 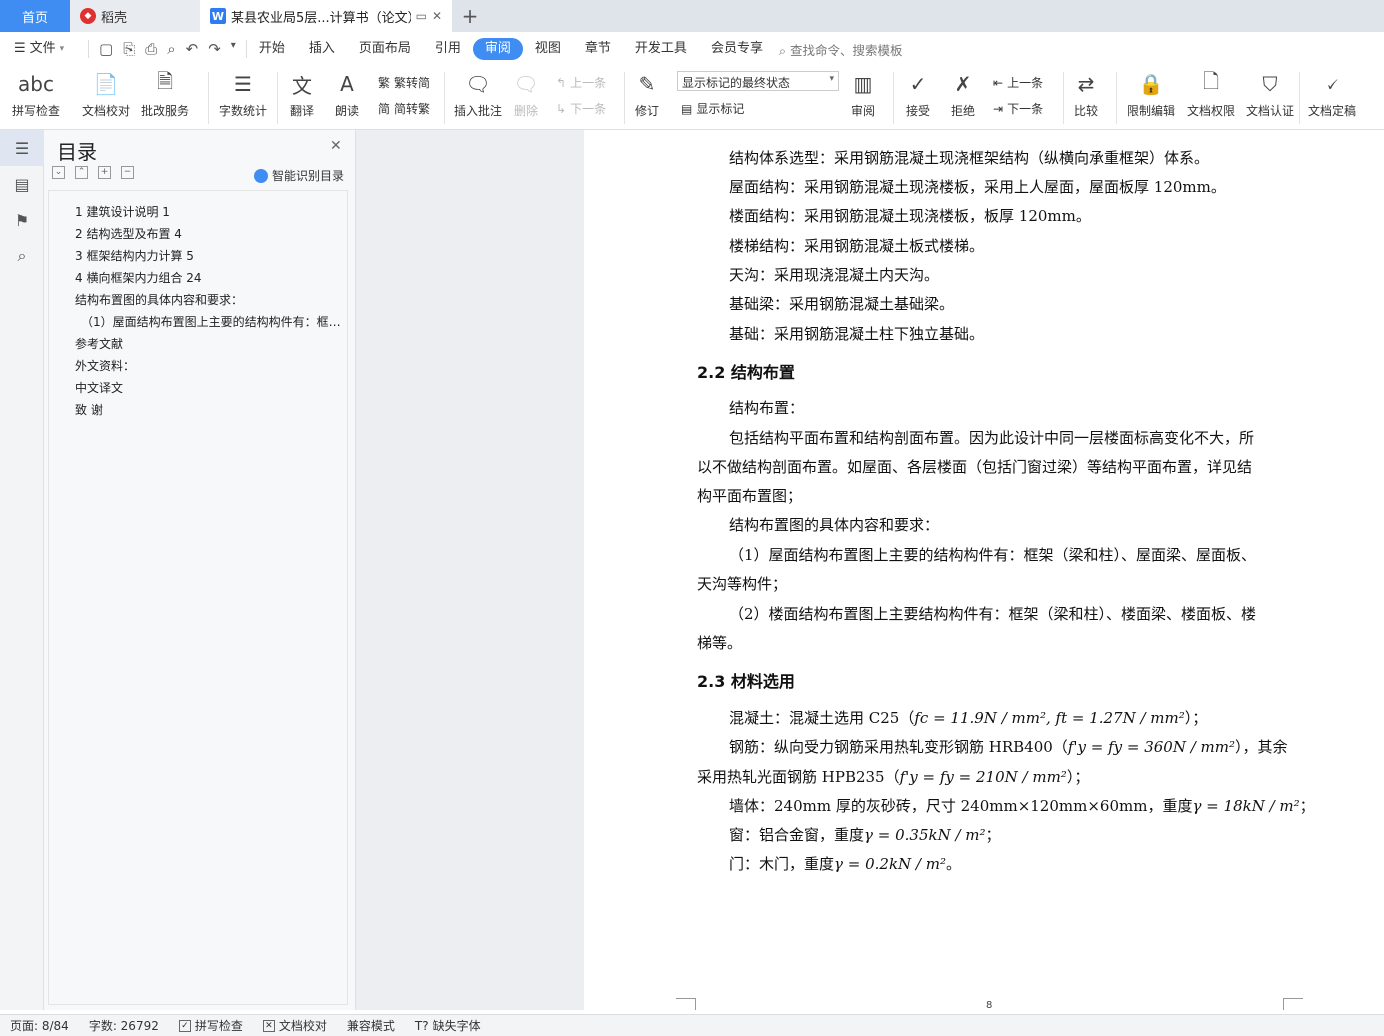 What do you see at coordinates (384, 109) in the screenshot?
I see `simp-to-trad-icon: 简` at bounding box center [384, 109].